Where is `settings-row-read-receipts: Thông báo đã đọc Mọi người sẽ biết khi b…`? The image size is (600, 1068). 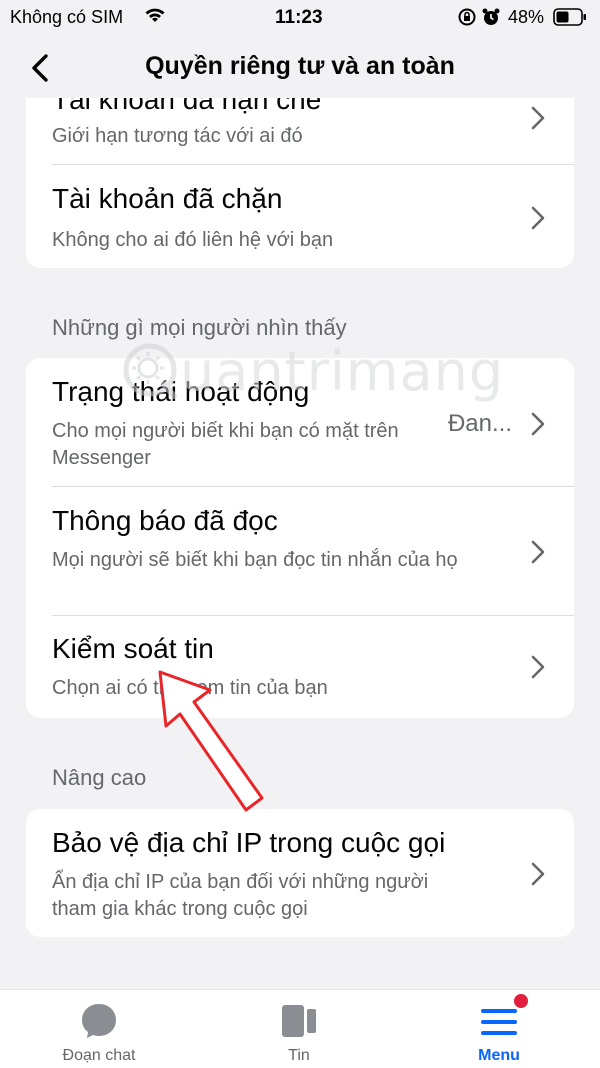 settings-row-read-receipts: Thông báo đã đọc Mọi người sẽ biết khi b… is located at coordinates (300, 551).